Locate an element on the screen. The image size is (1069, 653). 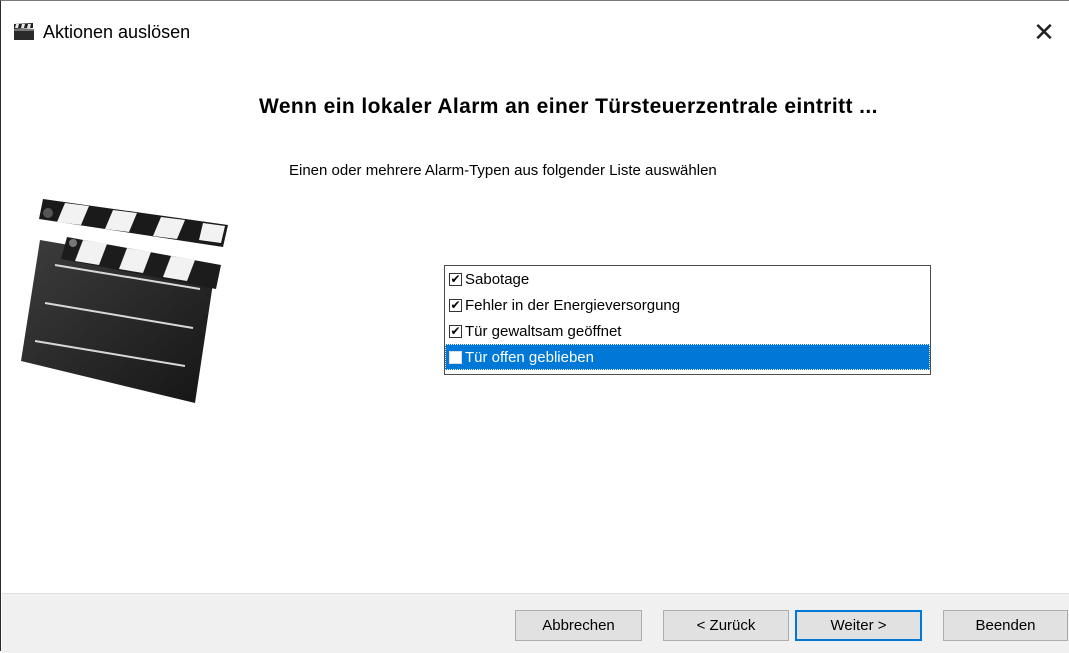
list-item: ✔ Sabotage is located at coordinates (687, 279).